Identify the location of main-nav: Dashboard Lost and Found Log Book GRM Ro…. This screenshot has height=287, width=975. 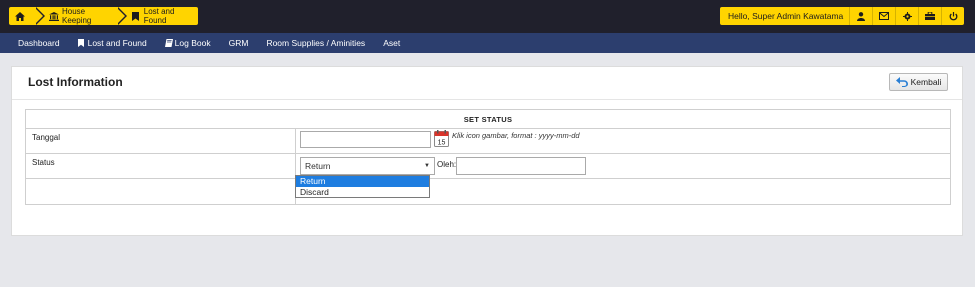
(487, 43).